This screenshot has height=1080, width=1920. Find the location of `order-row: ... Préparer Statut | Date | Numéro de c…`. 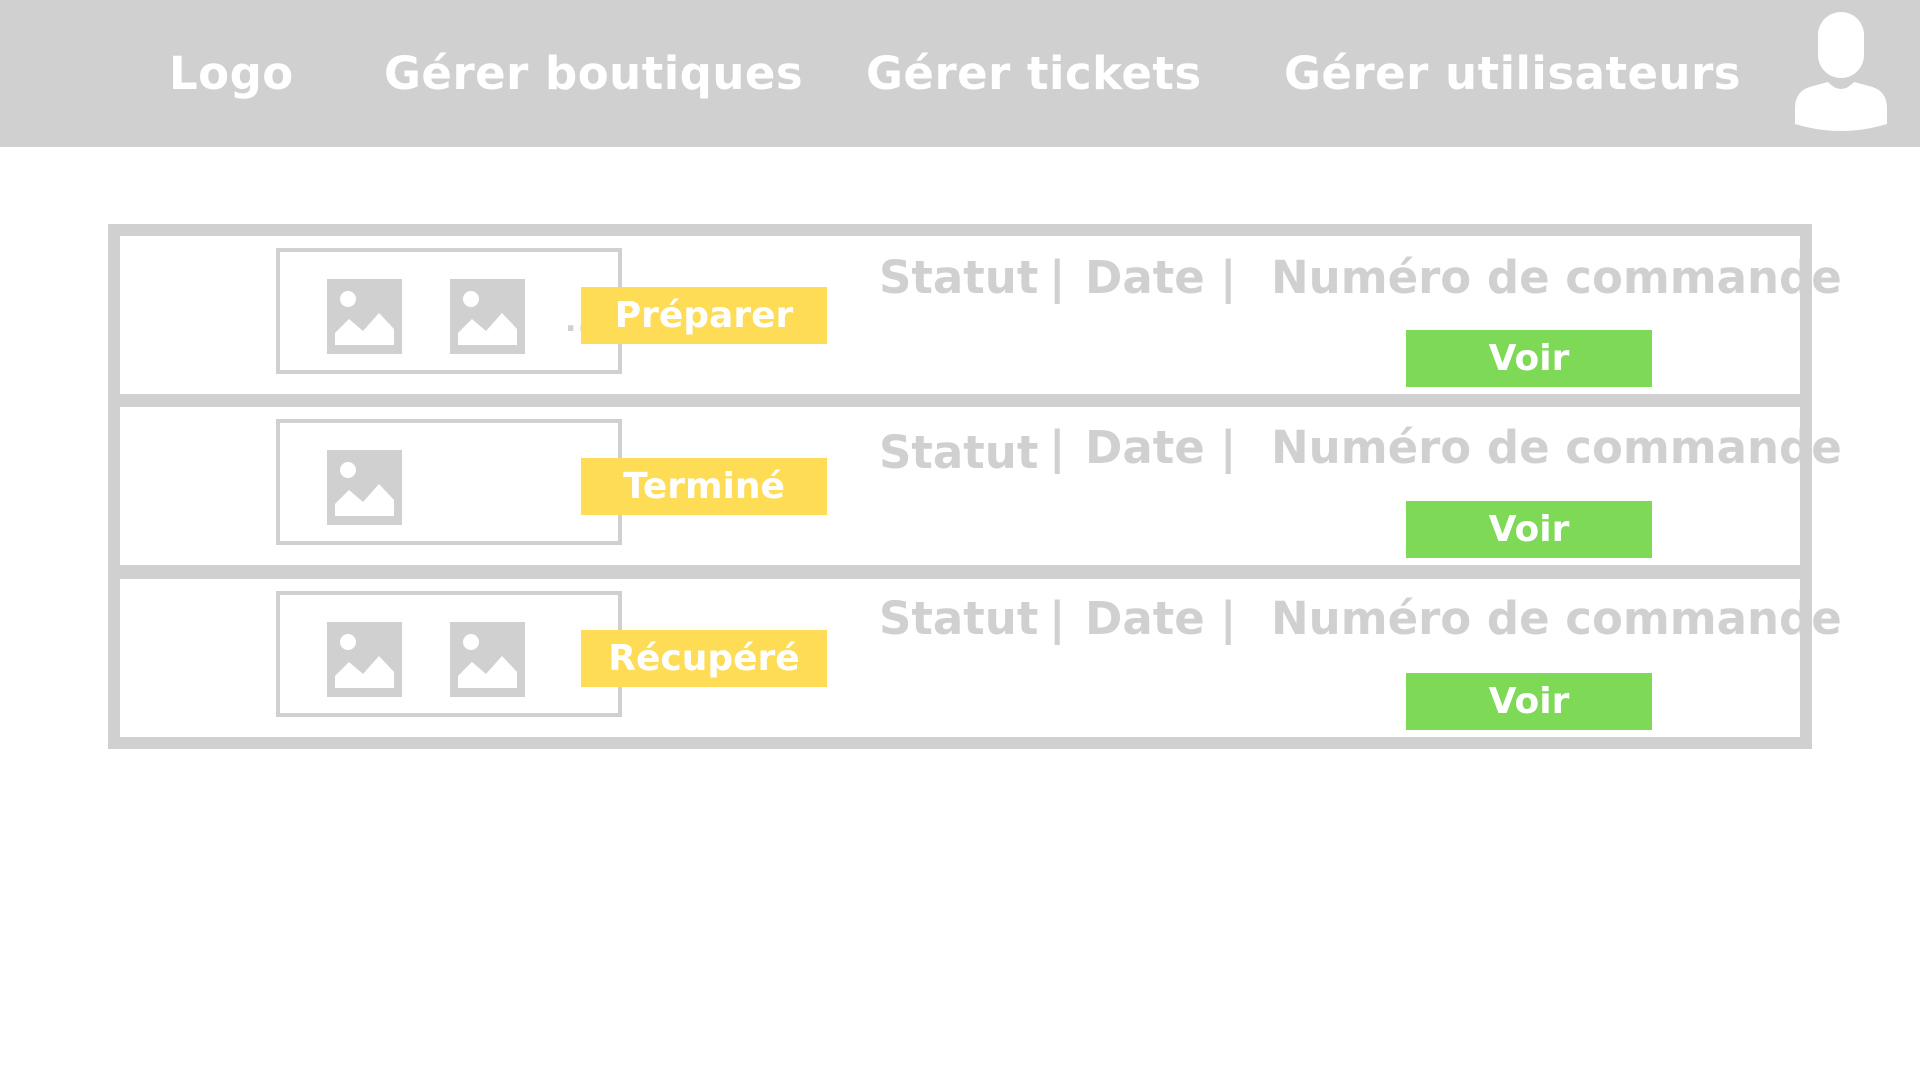

order-row: ... Préparer Statut | Date | Numéro de c… is located at coordinates (981, 315).